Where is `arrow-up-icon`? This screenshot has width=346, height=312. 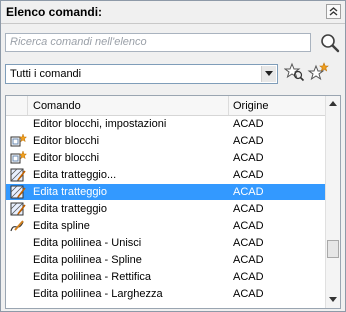
arrow-up-icon is located at coordinates (333, 103).